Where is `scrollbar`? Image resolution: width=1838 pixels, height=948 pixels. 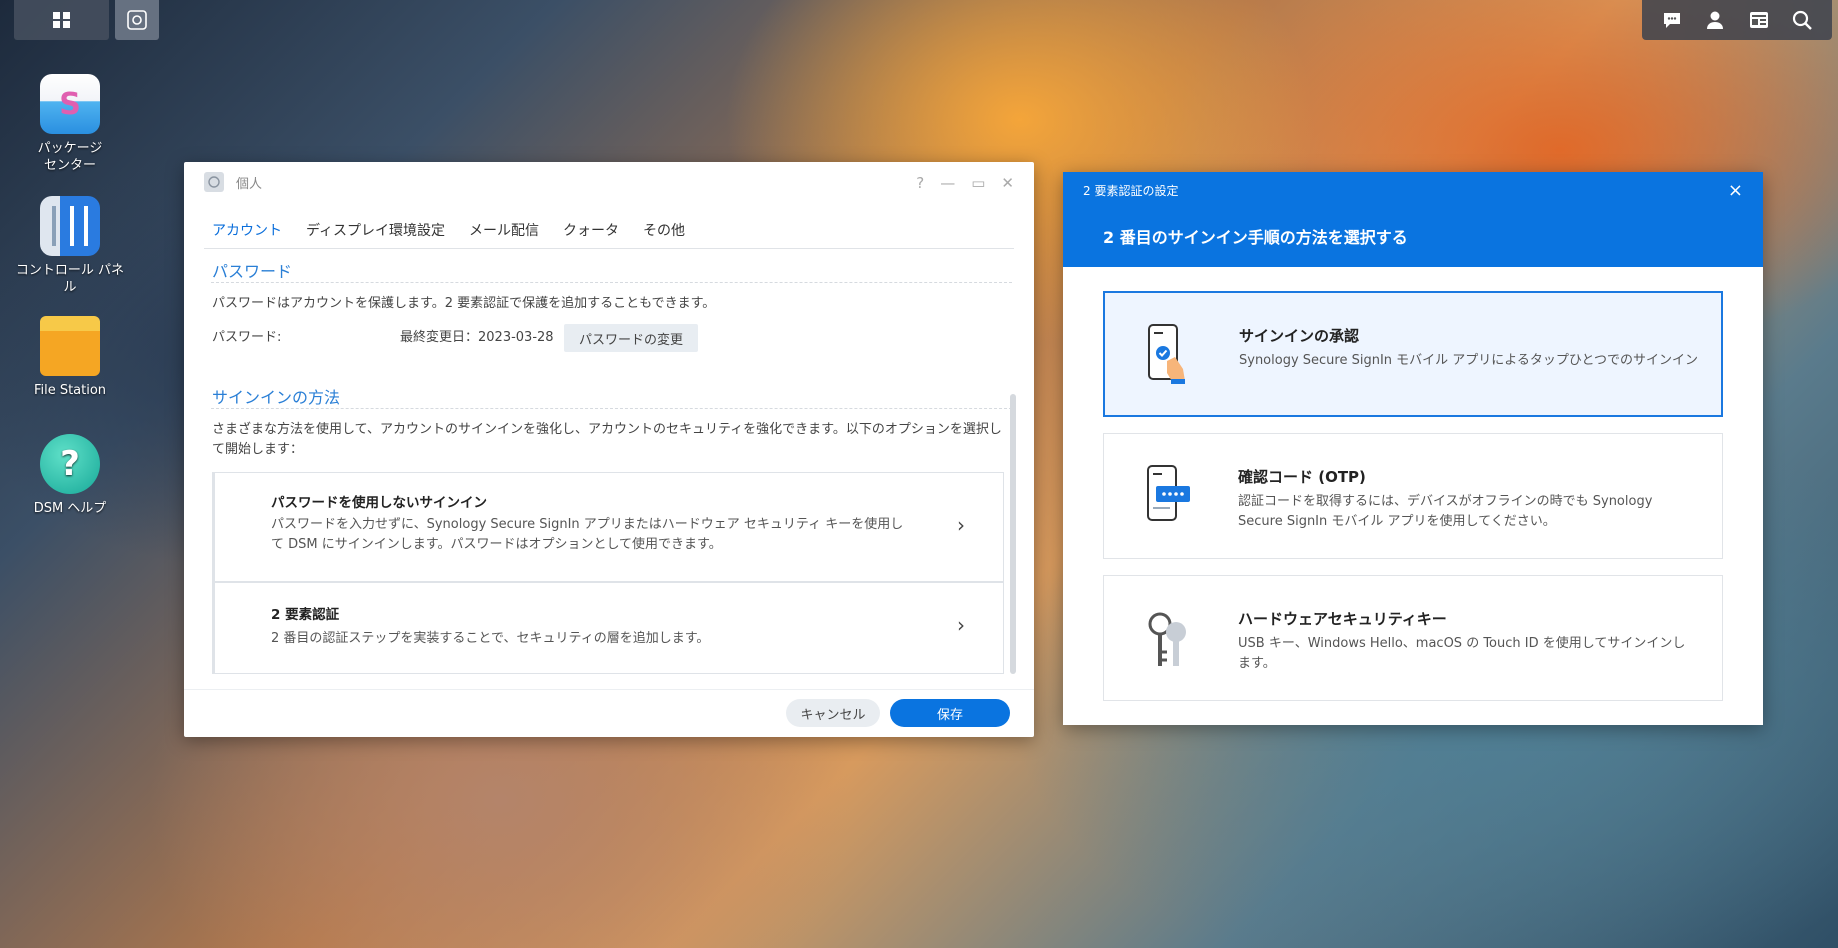 scrollbar is located at coordinates (1013, 534).